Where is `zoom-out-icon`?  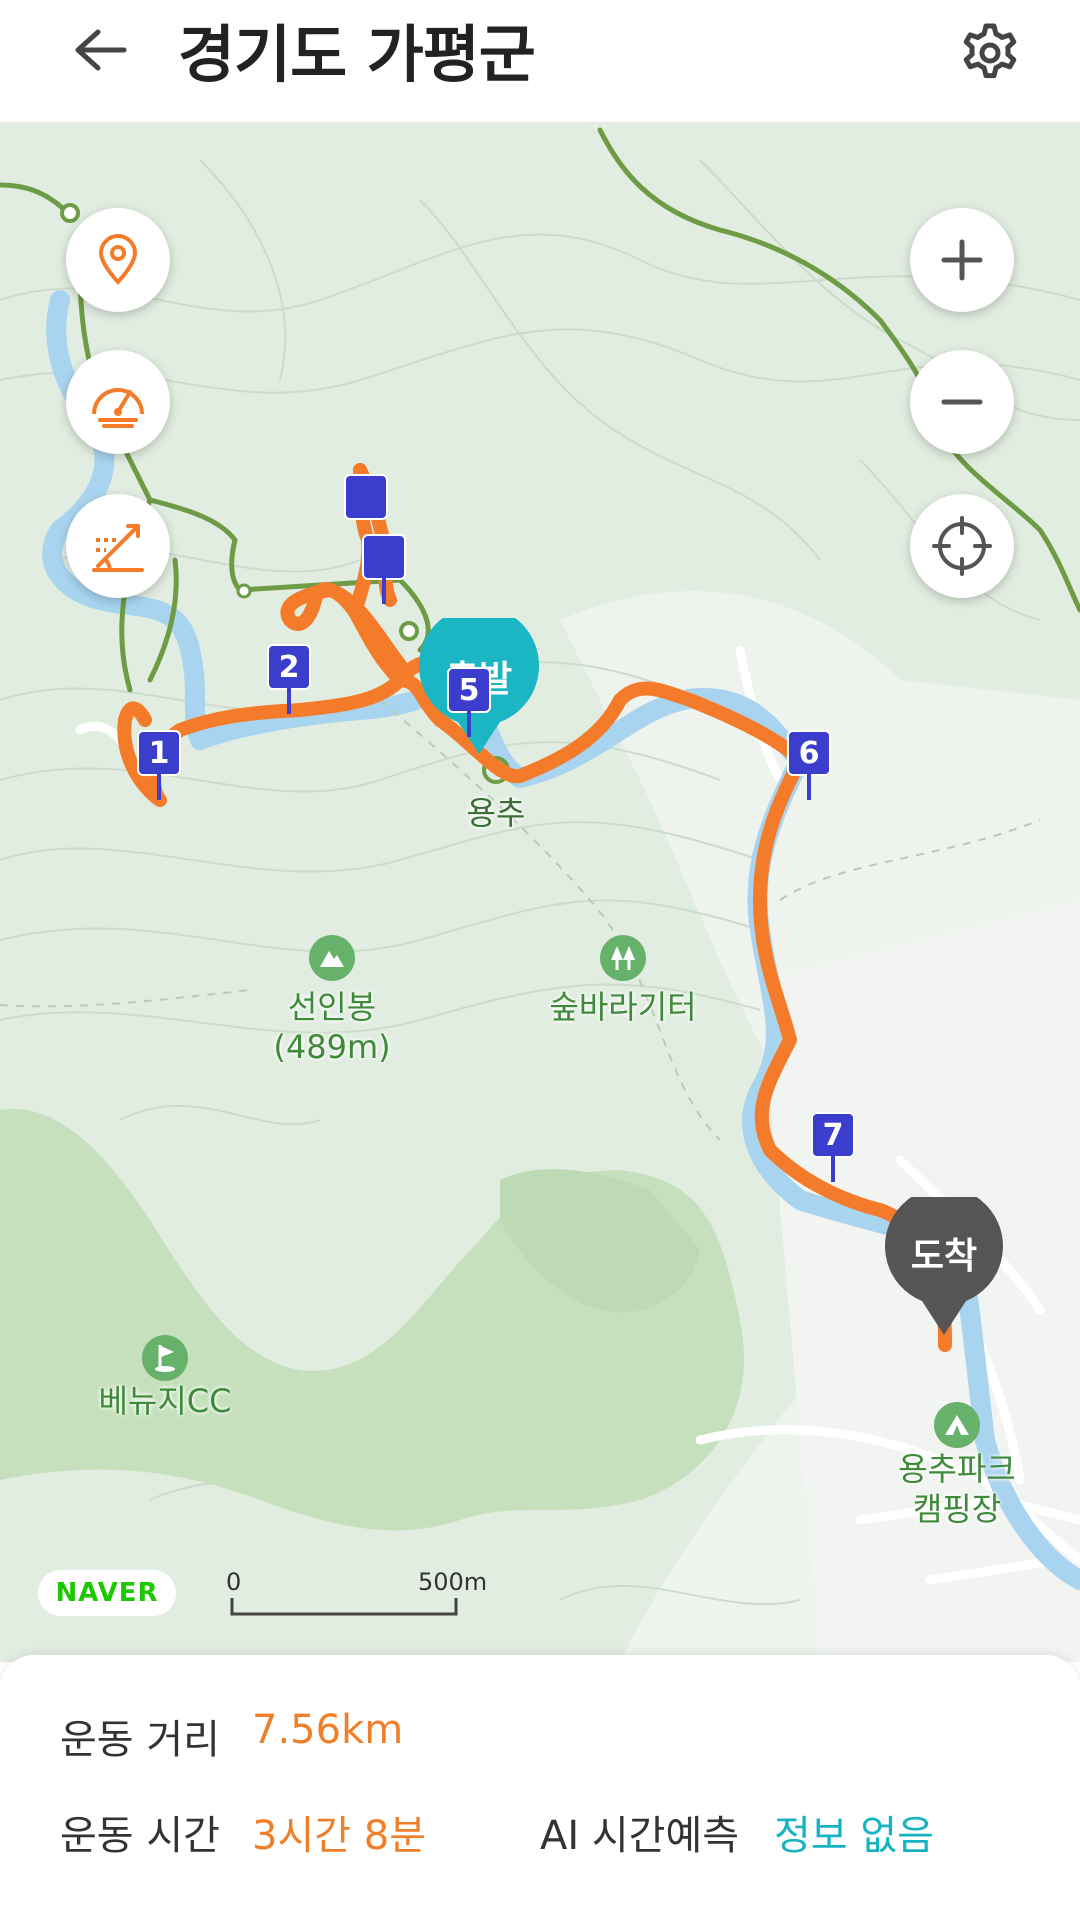 zoom-out-icon is located at coordinates (962, 402).